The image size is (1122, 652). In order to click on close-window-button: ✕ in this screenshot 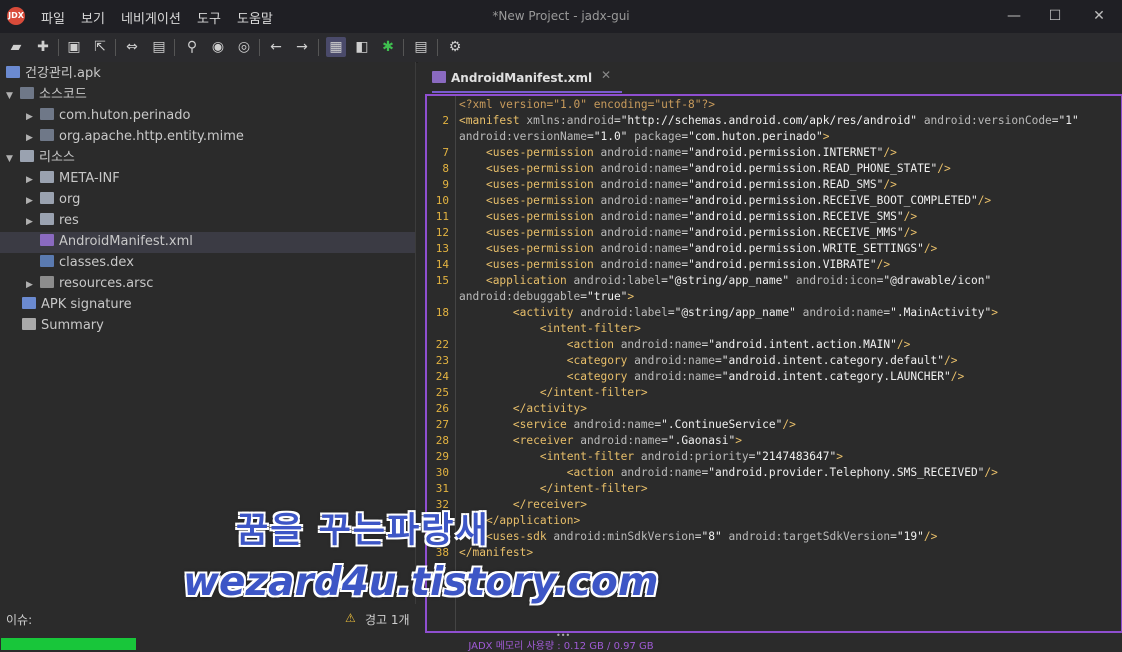, I will do `click(1099, 16)`.